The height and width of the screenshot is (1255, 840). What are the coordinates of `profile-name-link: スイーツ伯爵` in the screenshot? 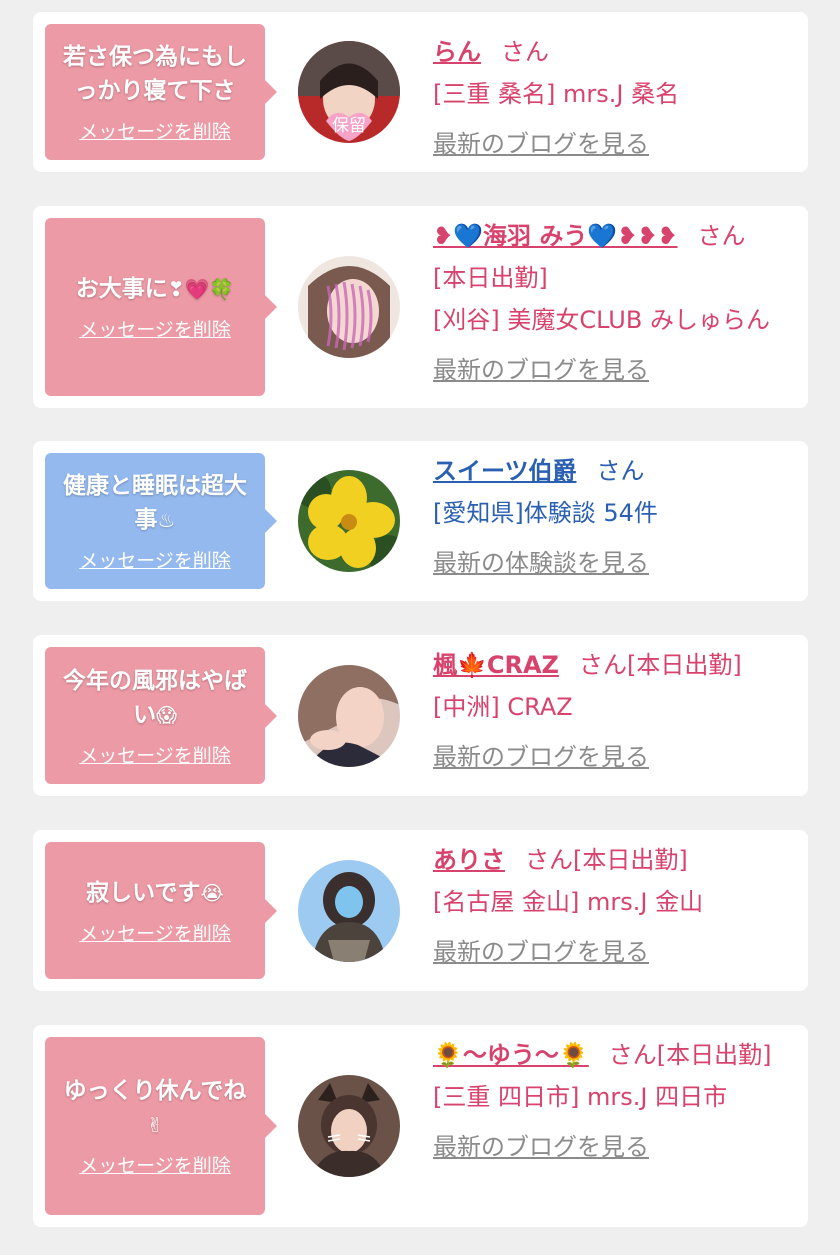 It's located at (505, 471).